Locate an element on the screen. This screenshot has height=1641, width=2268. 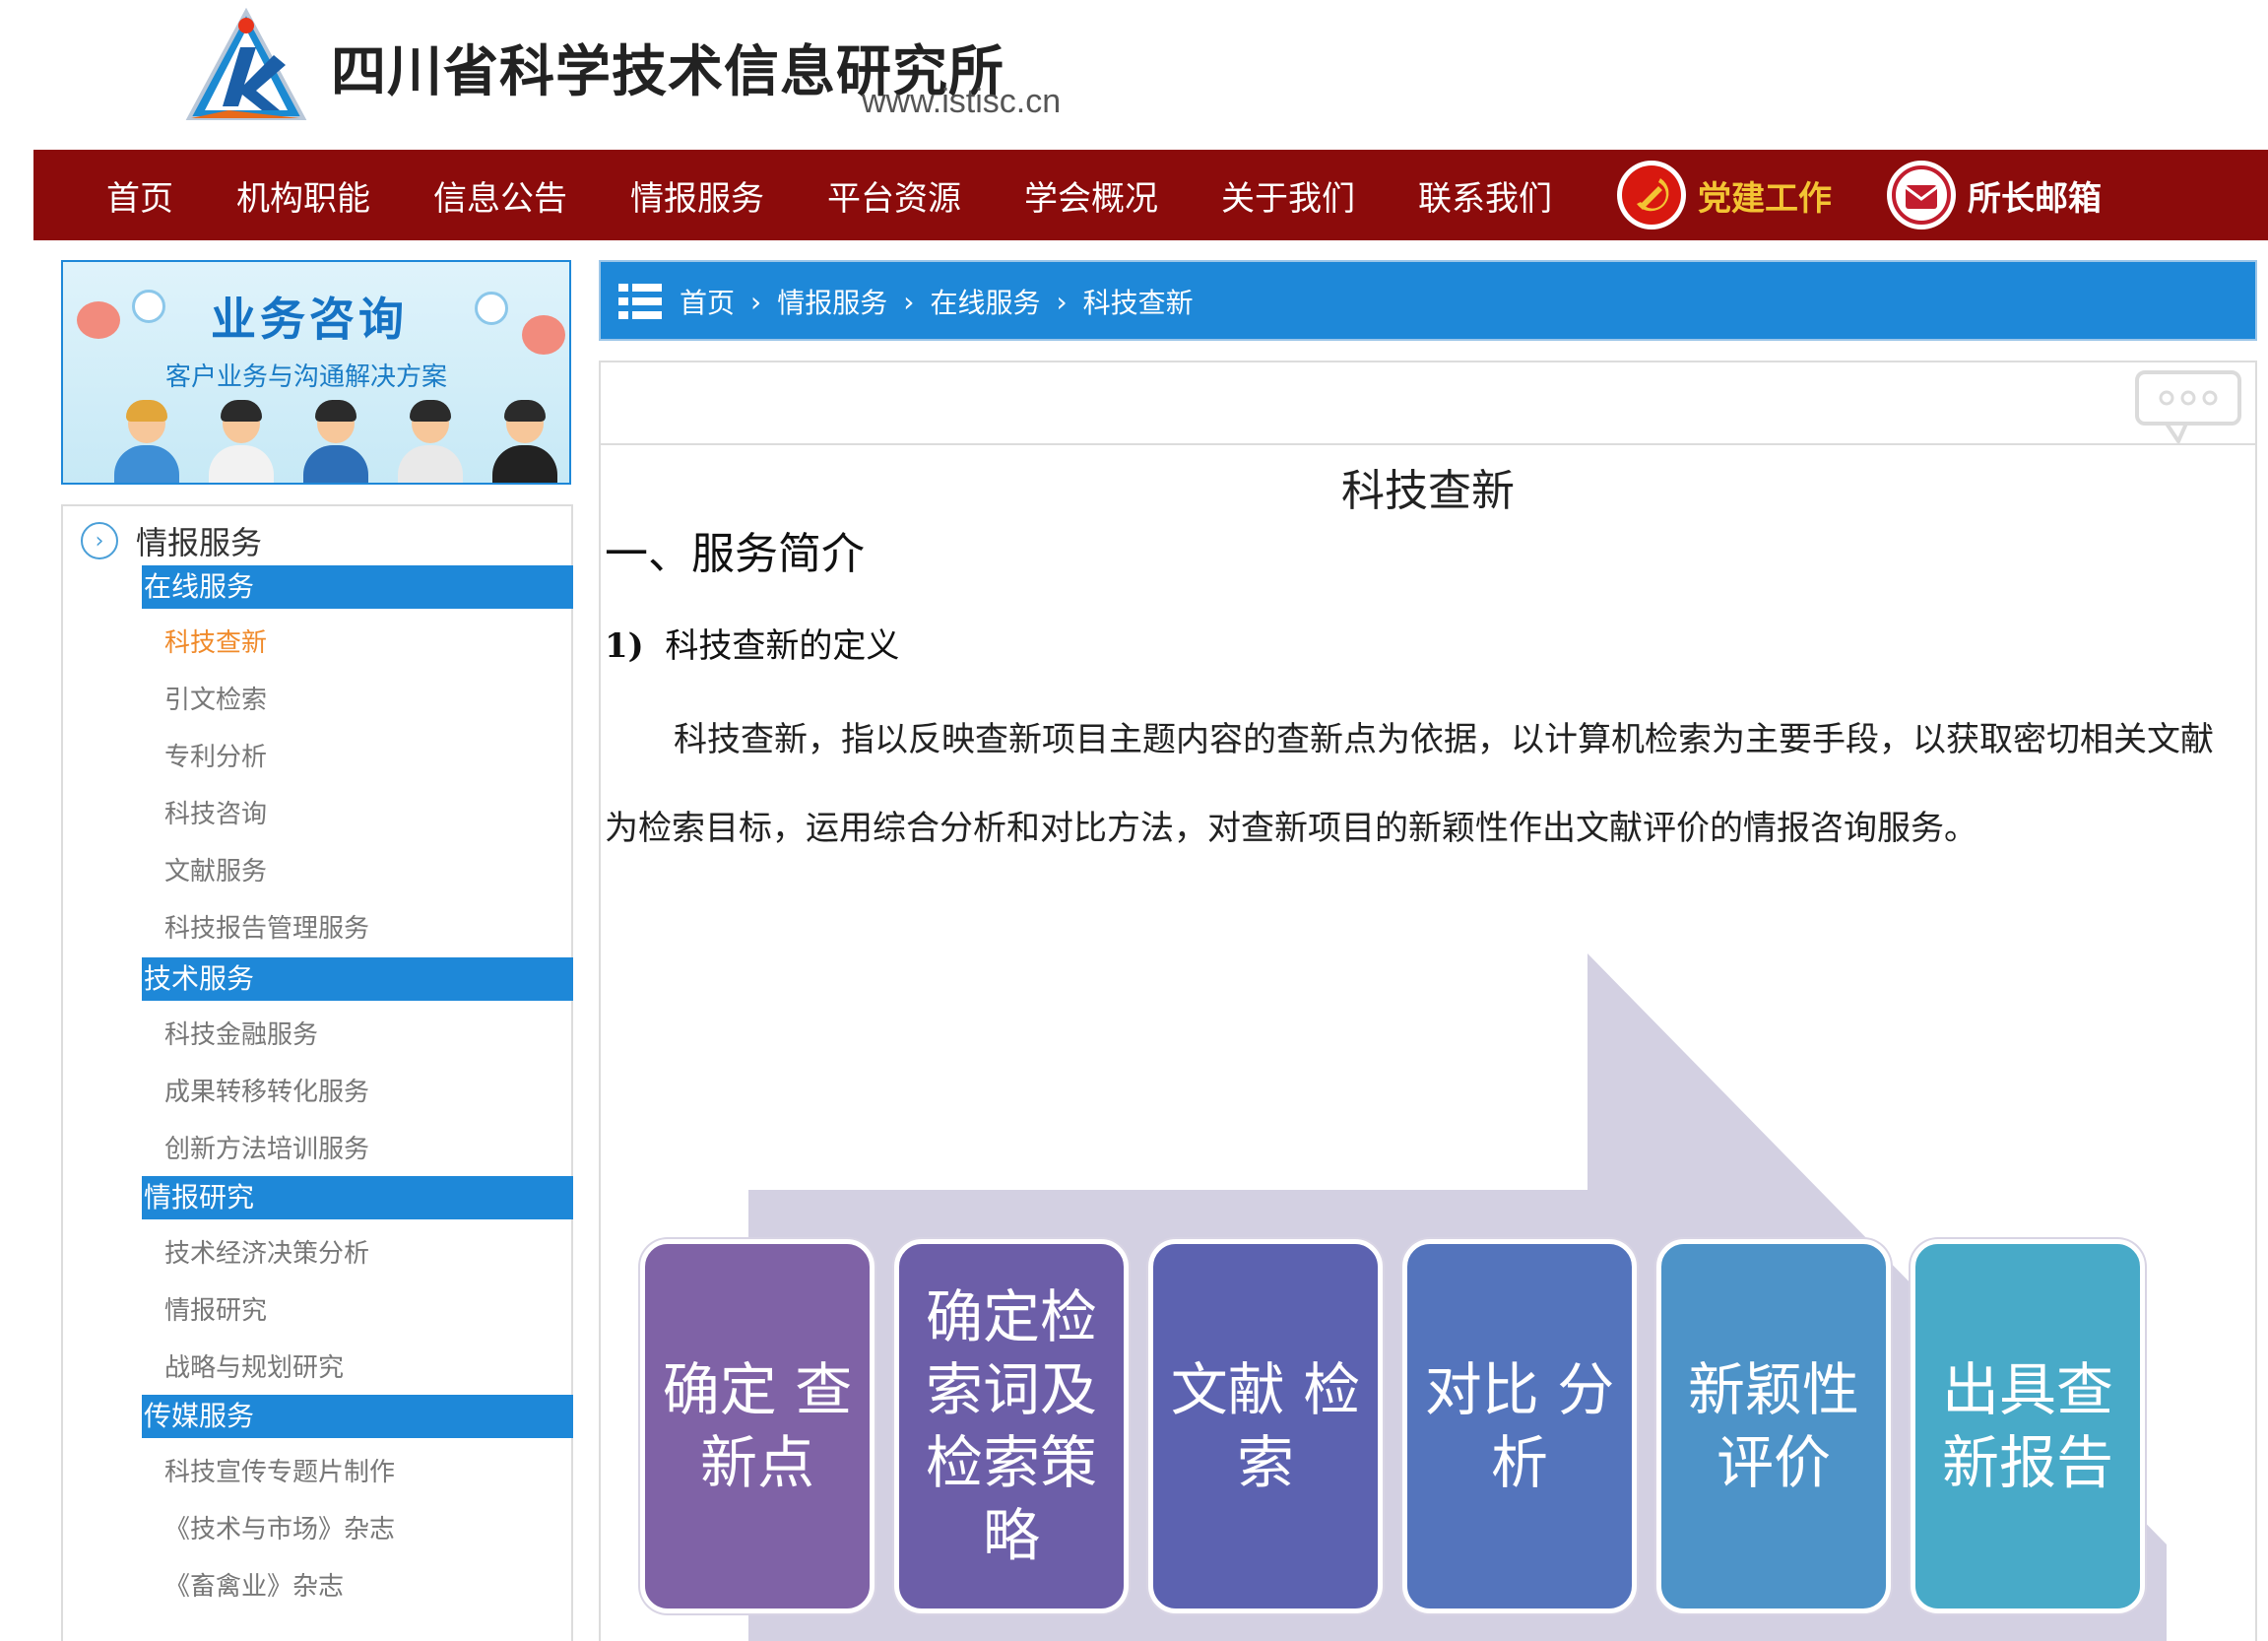
process-step: 新颖性 评价 is located at coordinates (1774, 1426).